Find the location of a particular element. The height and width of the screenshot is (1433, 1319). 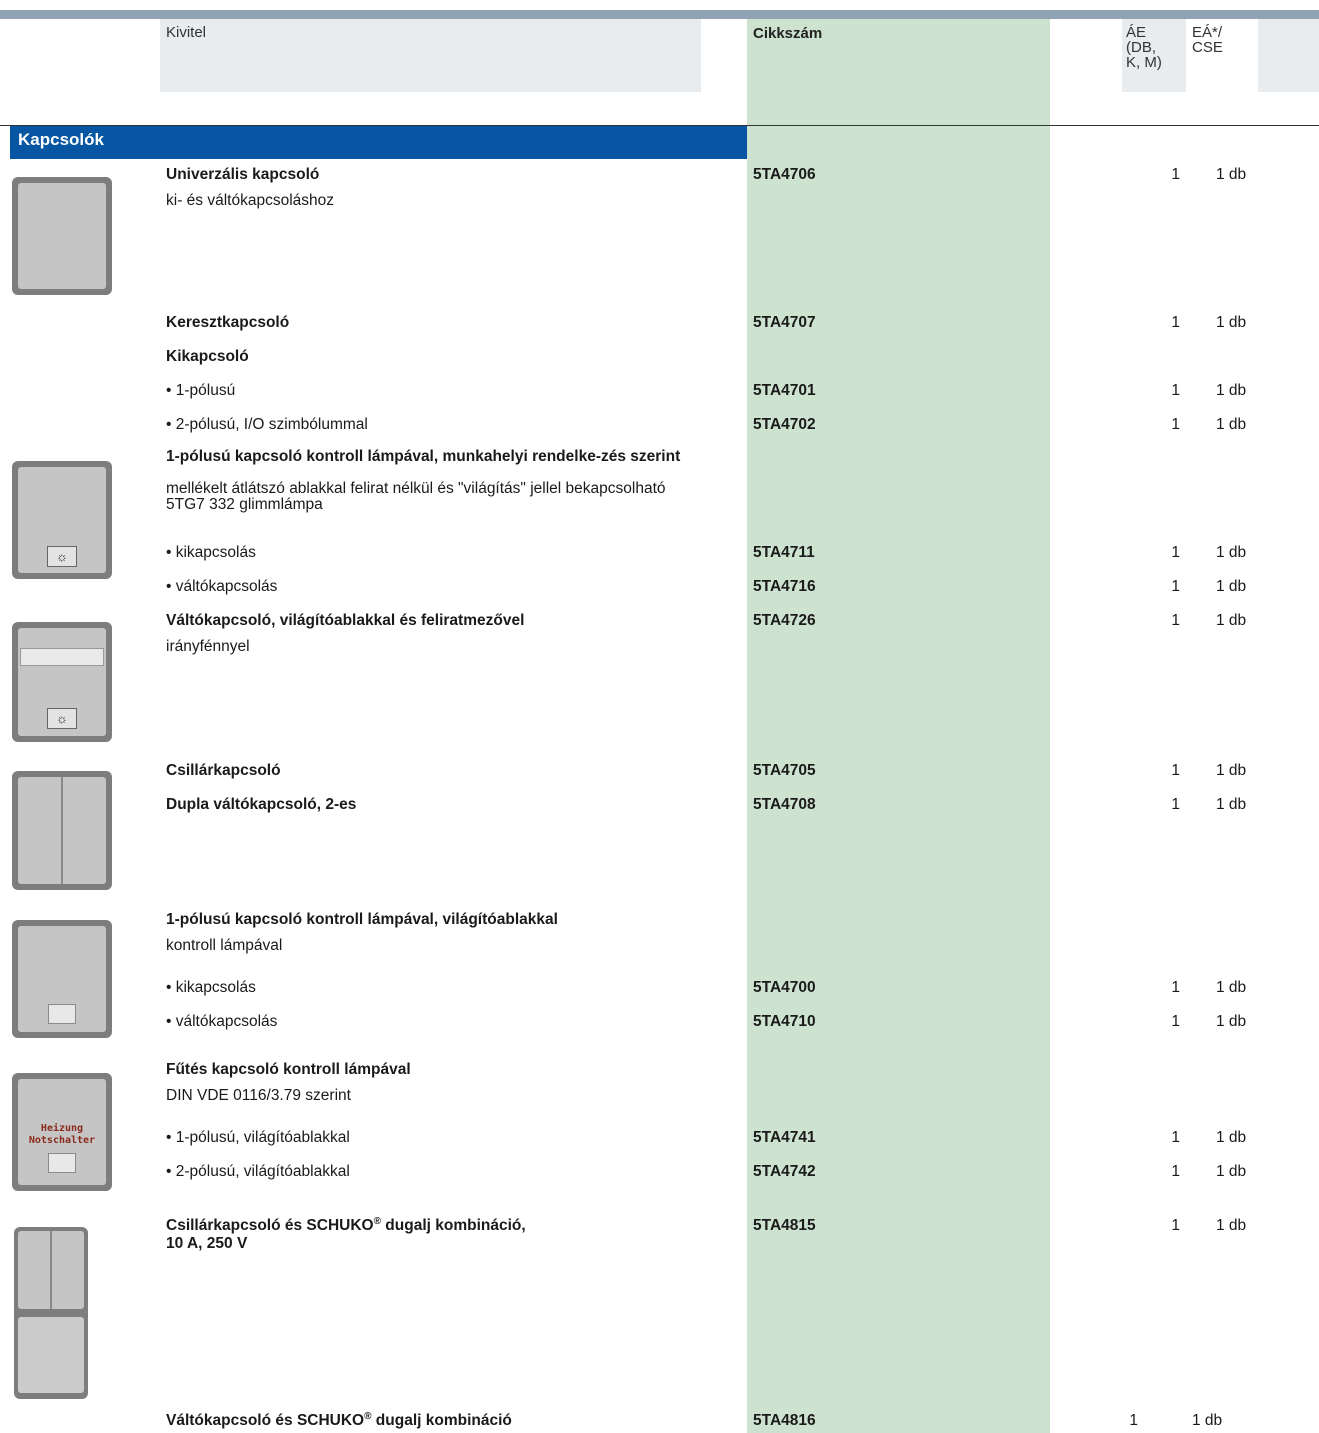

article-number: 5TA4710 is located at coordinates (784, 1021).